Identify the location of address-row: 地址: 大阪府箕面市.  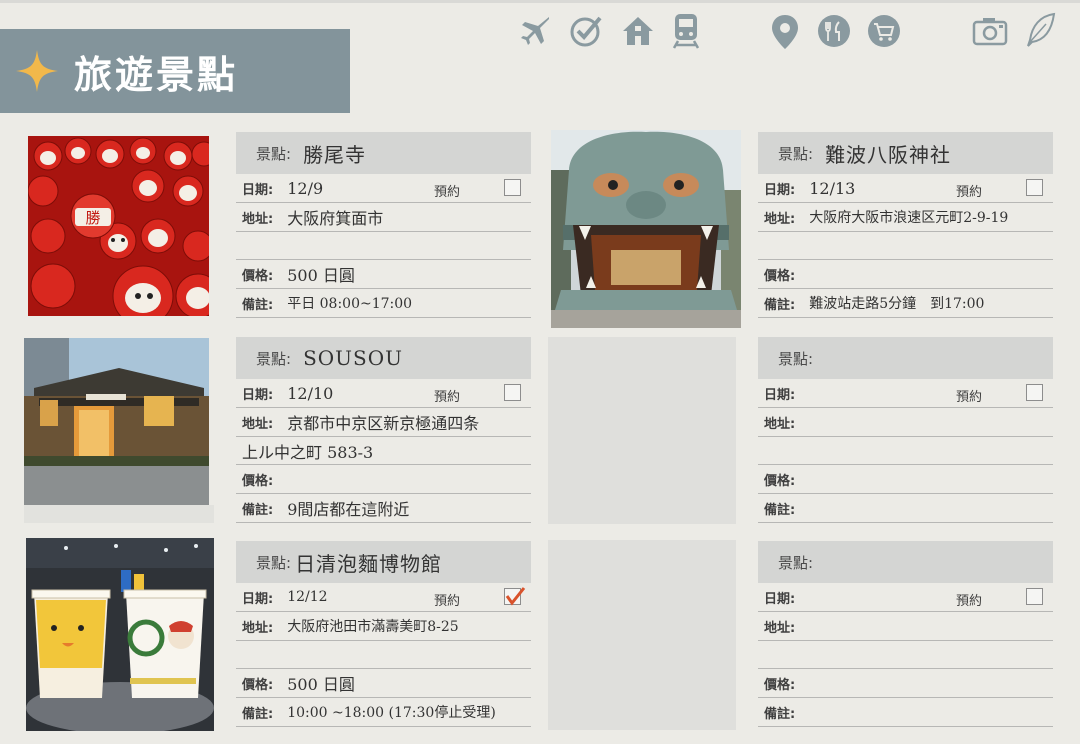
(383, 217).